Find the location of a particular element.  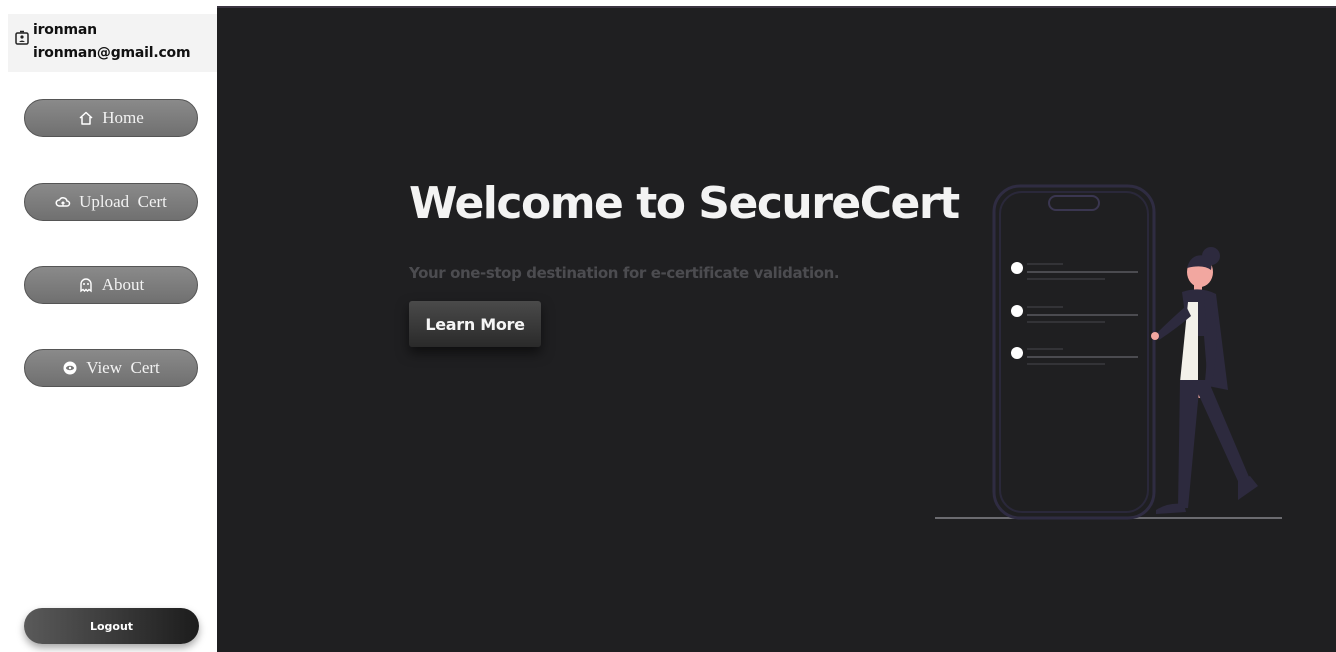

user-email: ironman@gmail.com is located at coordinates (112, 53).